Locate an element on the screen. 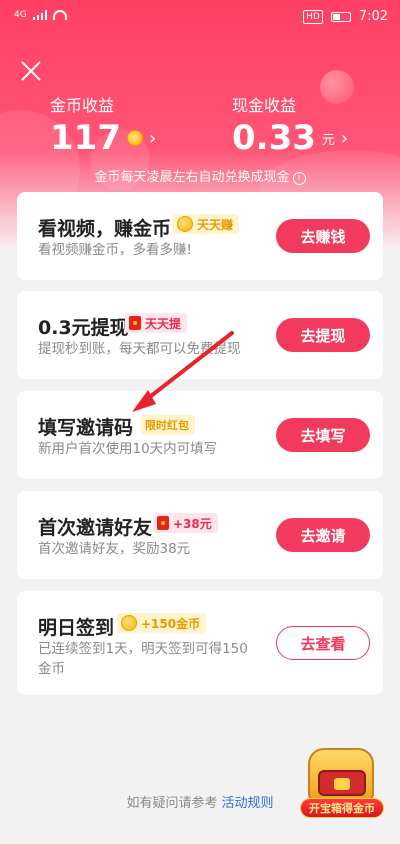 This screenshot has height=844, width=400. footer-text: 如有疑问请参考 is located at coordinates (172, 803).